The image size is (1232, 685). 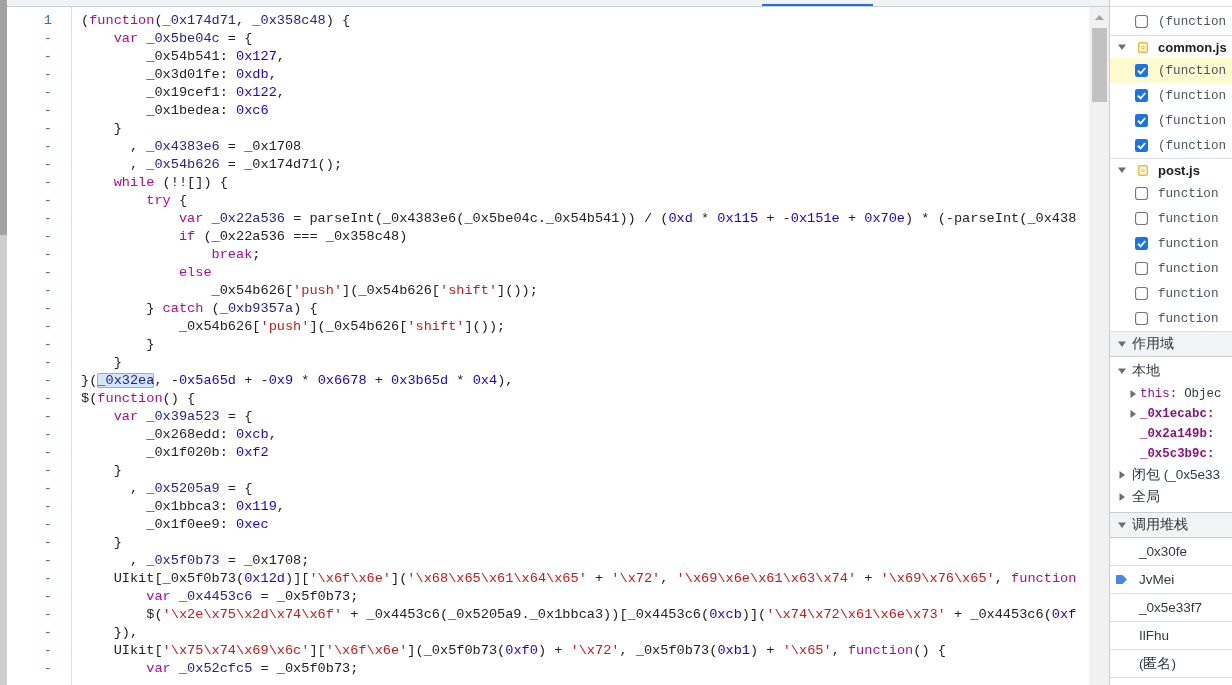 I want to click on code-line: if (_0x22a536 === _0x358c48), so click(x=293, y=236).